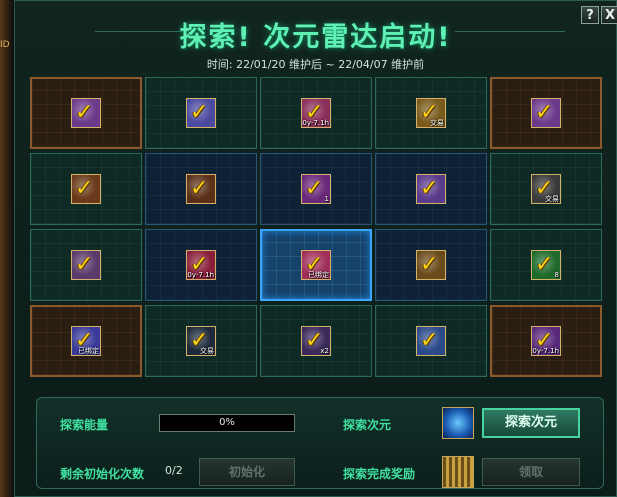 The image size is (617, 497). Describe the element at coordinates (531, 423) in the screenshot. I see `explore-dimension-button: 探索次元` at that location.